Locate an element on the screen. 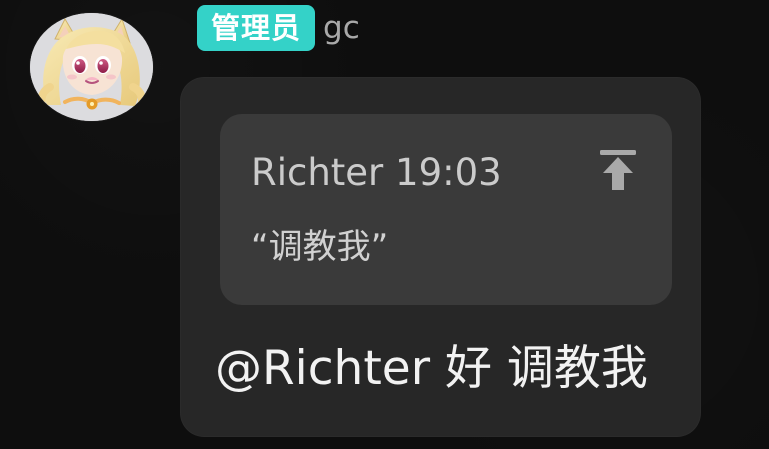 Image resolution: width=769 pixels, height=449 pixels. avatar is located at coordinates (91, 67).